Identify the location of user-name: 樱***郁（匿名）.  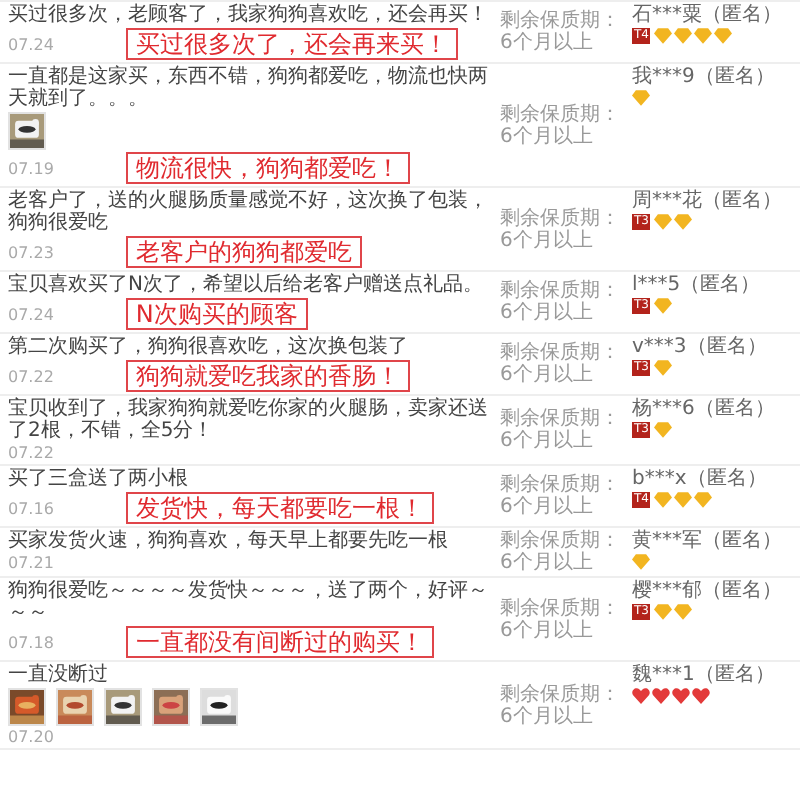
(708, 591).